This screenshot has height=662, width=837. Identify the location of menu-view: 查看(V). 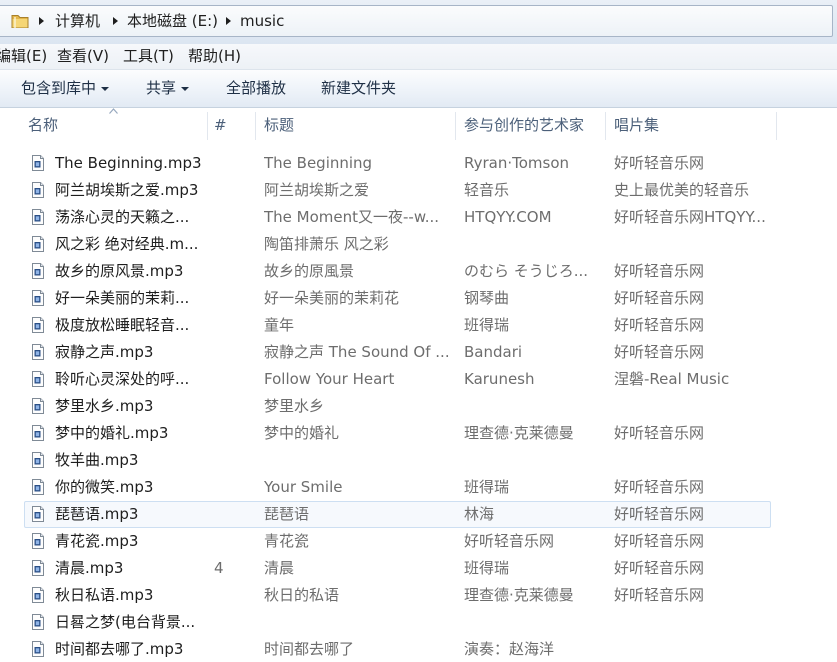
(83, 56).